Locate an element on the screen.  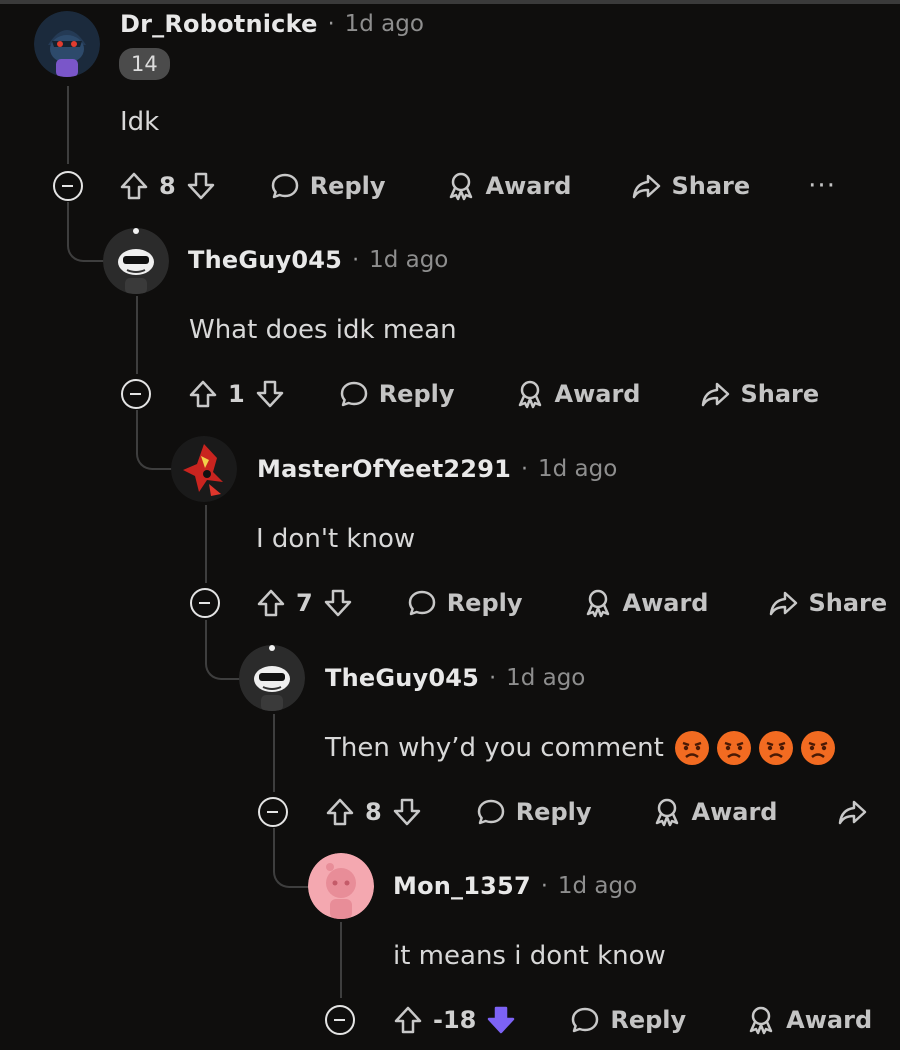
comment-text: What does idk mean is located at coordinates (323, 330).